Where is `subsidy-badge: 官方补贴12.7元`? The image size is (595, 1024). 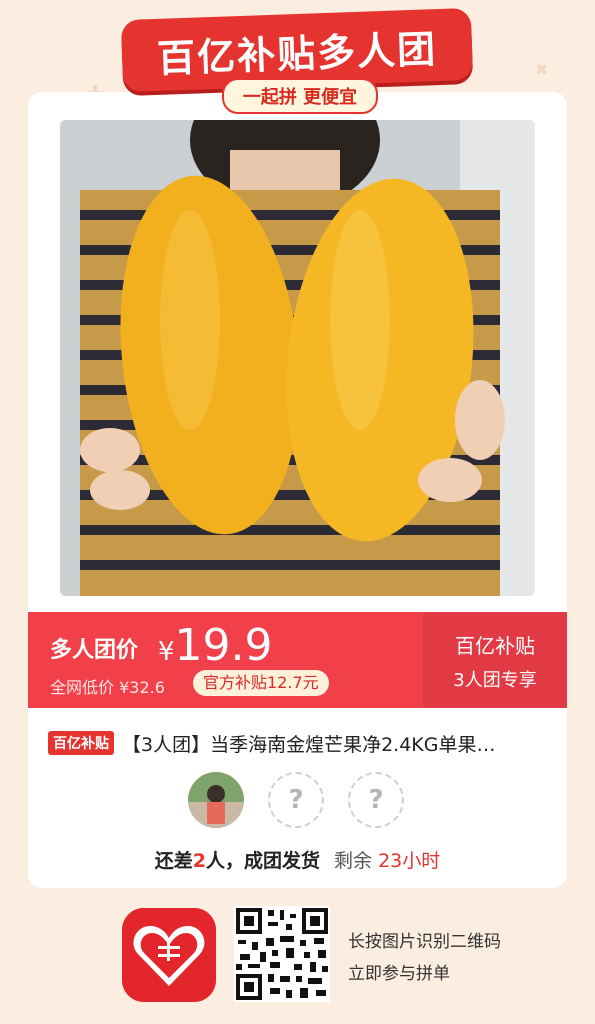
subsidy-badge: 官方补贴12.7元 is located at coordinates (261, 683).